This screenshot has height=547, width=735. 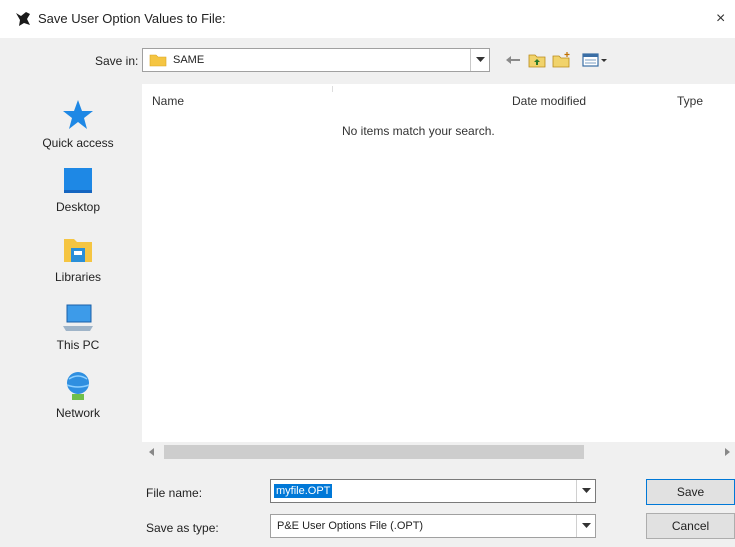 I want to click on column-header-name: Name, so click(x=168, y=101).